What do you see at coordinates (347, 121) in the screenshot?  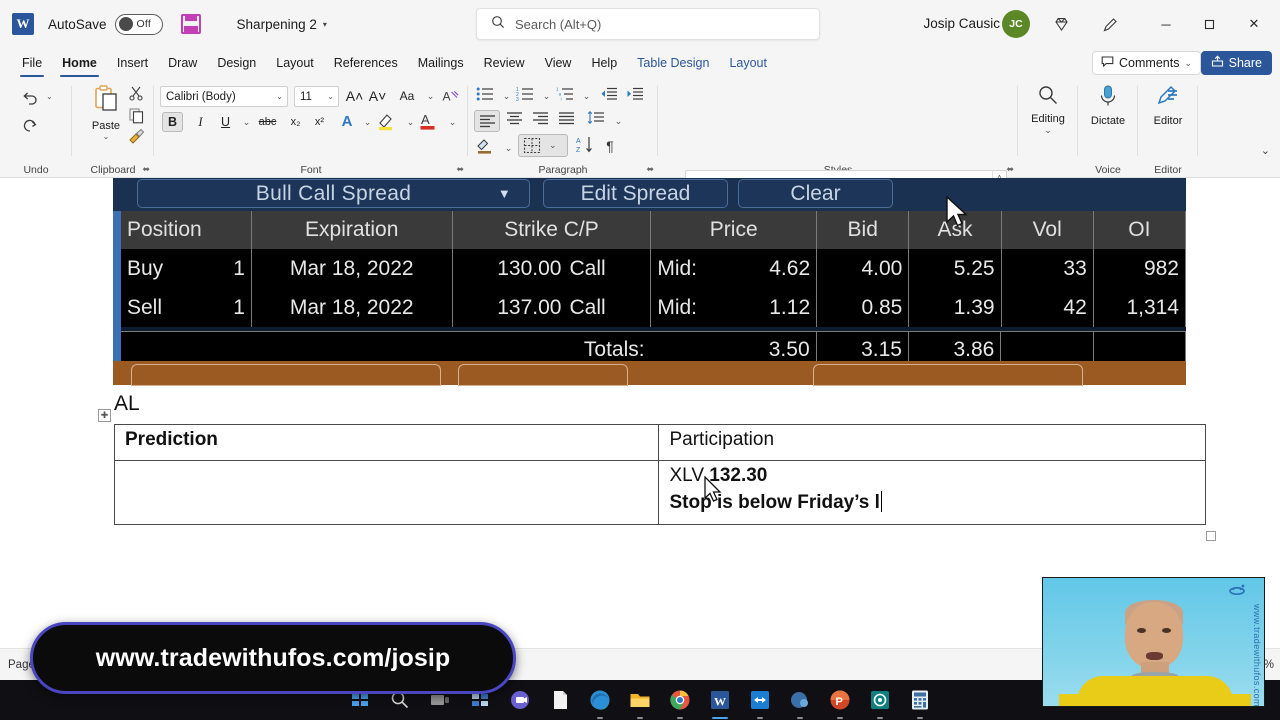 I see `text-effects-button: A` at bounding box center [347, 121].